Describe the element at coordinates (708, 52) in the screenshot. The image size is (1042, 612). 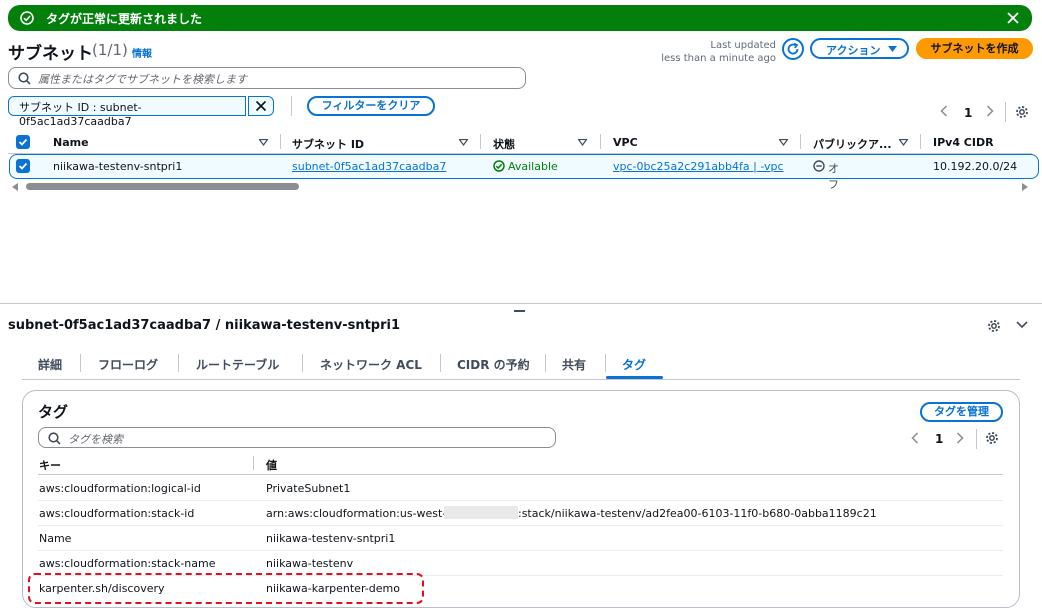
I see `last-updated: Last updated less than a minute ago` at that location.